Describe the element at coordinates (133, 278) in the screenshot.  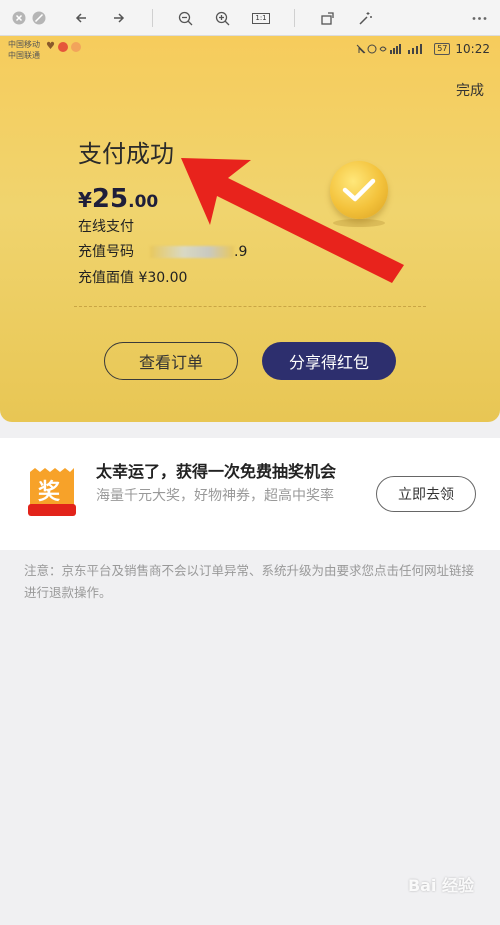
I see `face-value: 充值面值 ¥30.00` at that location.